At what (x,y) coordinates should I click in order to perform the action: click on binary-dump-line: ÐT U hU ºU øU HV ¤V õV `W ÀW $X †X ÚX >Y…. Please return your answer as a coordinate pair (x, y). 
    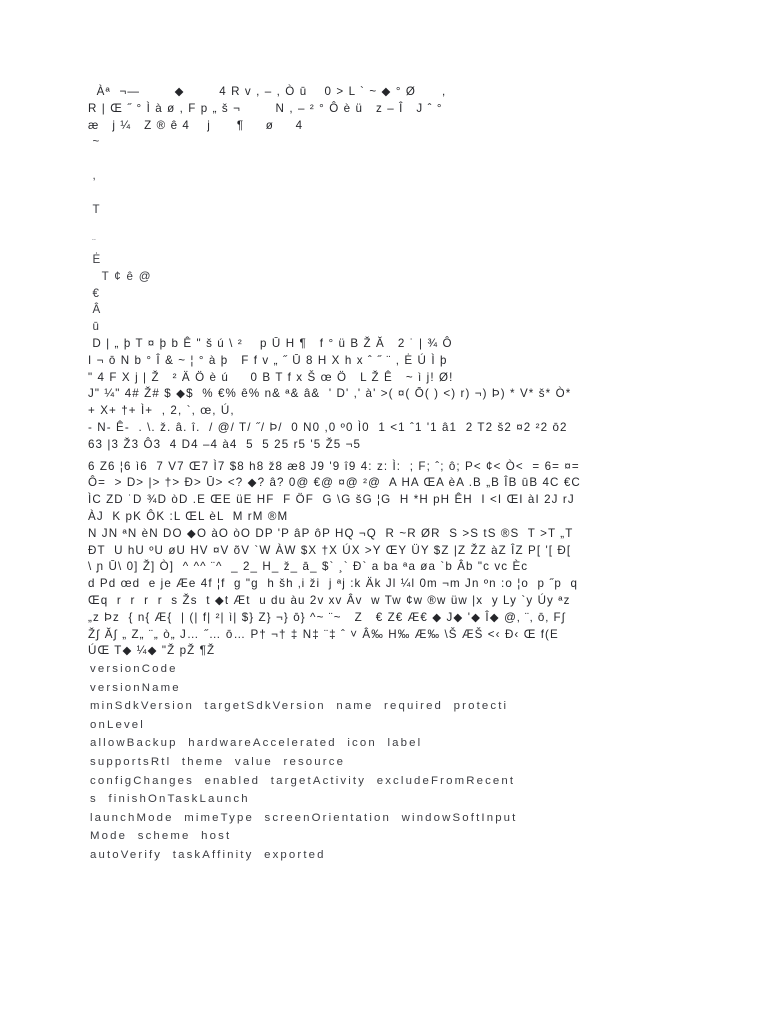
    Looking at the image, I should click on (330, 550).